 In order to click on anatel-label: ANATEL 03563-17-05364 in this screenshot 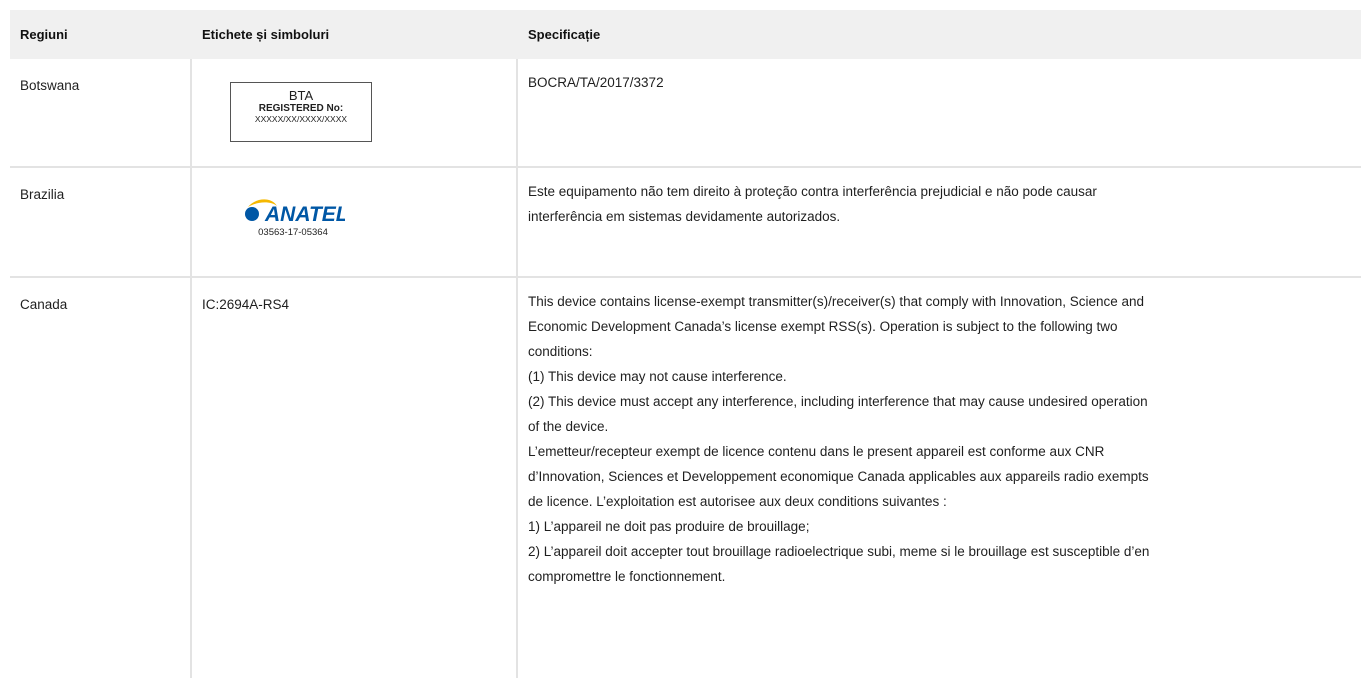, I will do `click(293, 217)`.